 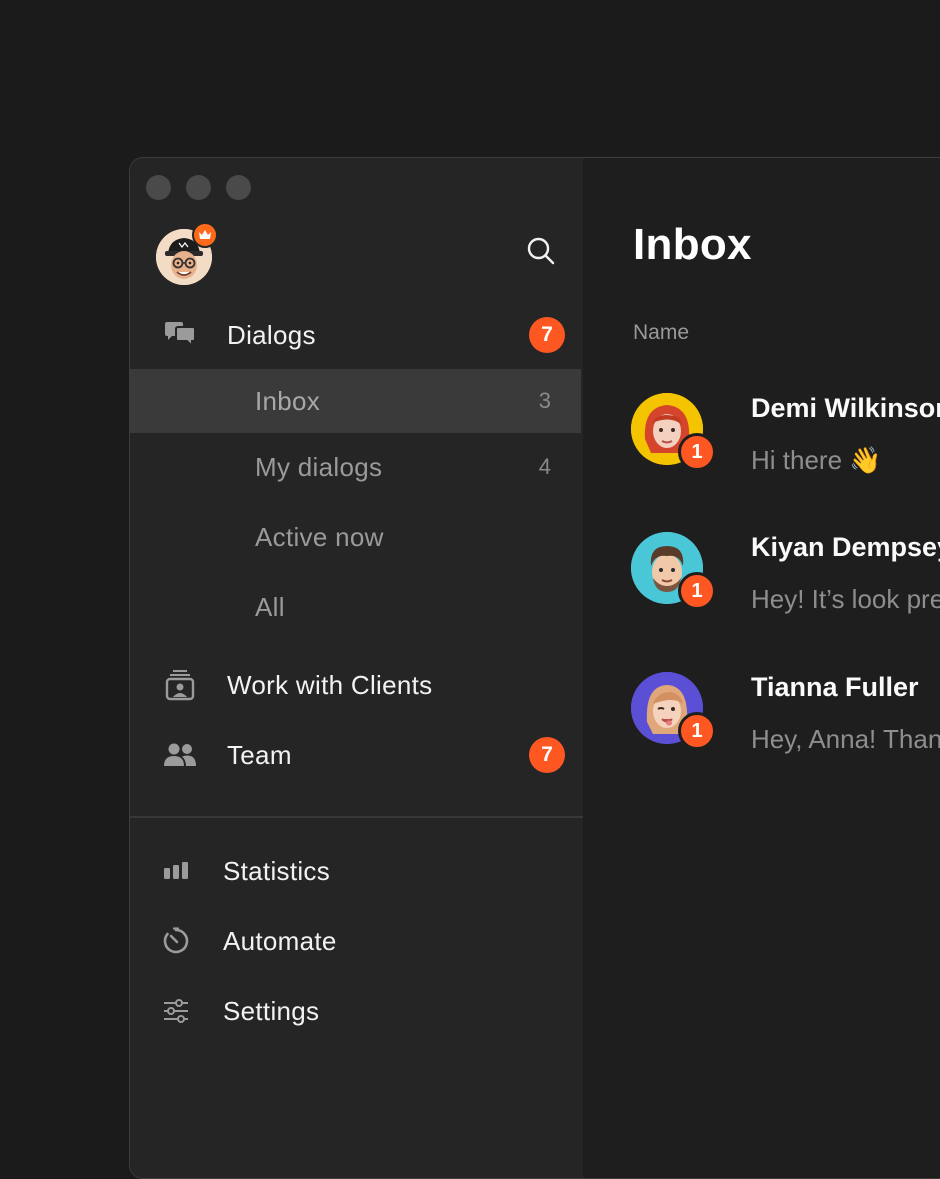 What do you see at coordinates (835, 687) in the screenshot?
I see `contact-name: Tianna Fuller` at bounding box center [835, 687].